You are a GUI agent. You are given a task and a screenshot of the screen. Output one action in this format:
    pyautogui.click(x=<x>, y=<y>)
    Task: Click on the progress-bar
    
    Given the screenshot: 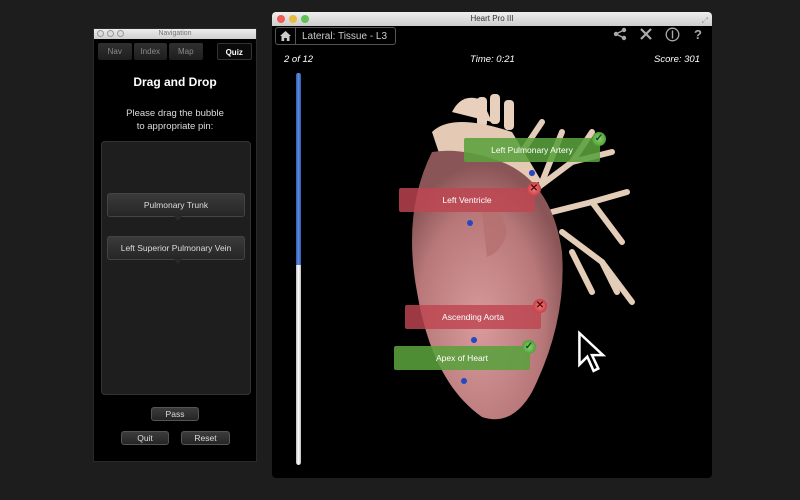 What is the action you would take?
    pyautogui.click(x=298, y=269)
    